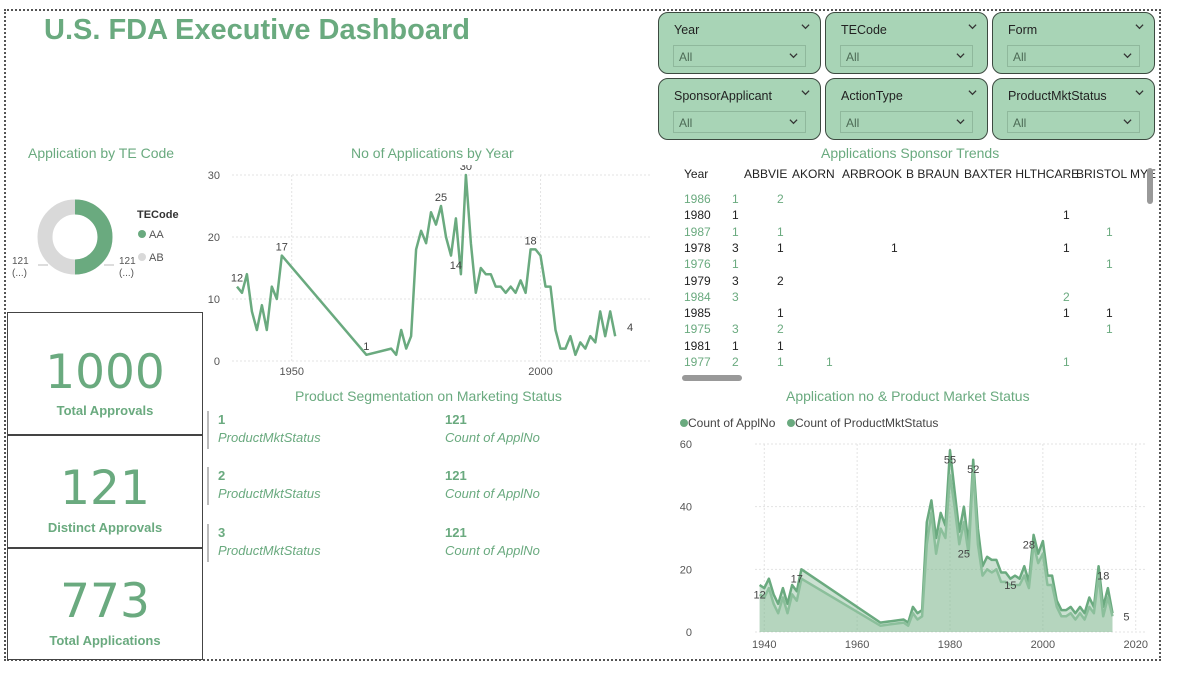  Describe the element at coordinates (739, 56) in the screenshot. I see `year-dropdown: All` at that location.